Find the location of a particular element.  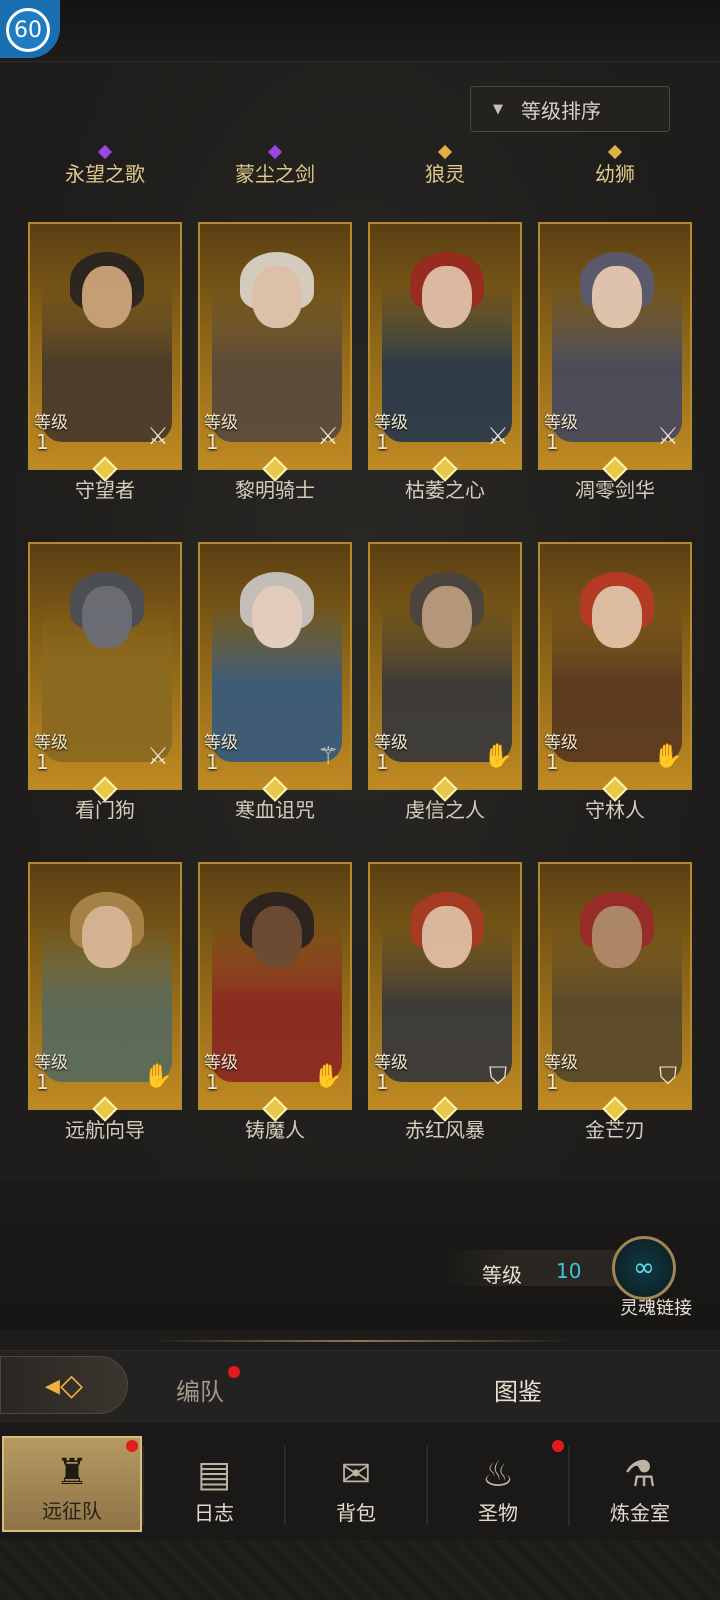

nav-item: ▤ 日志 is located at coordinates (214, 1484).